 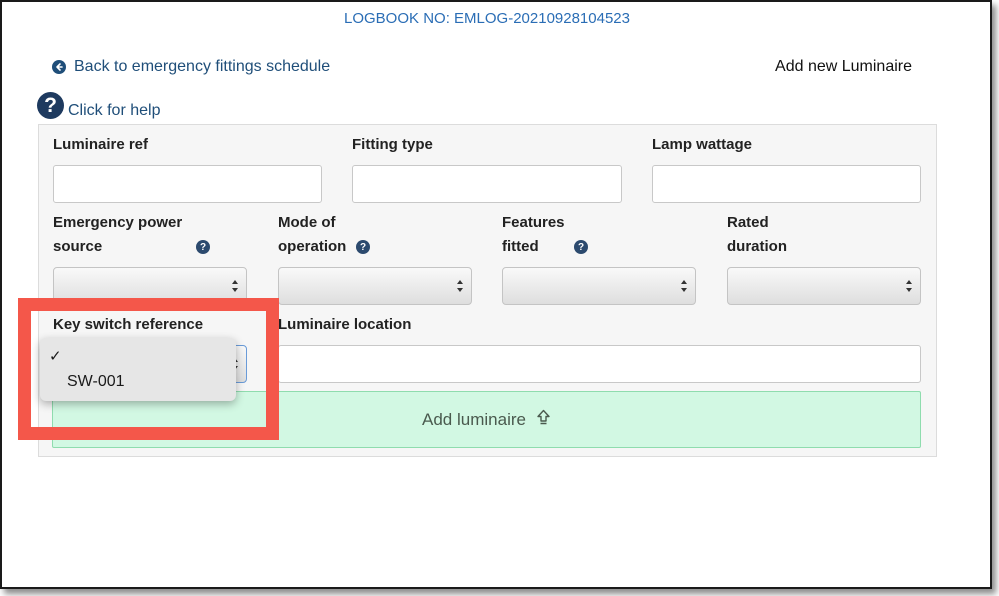 I want to click on features-fitted-label-line1: Features, so click(x=533, y=222).